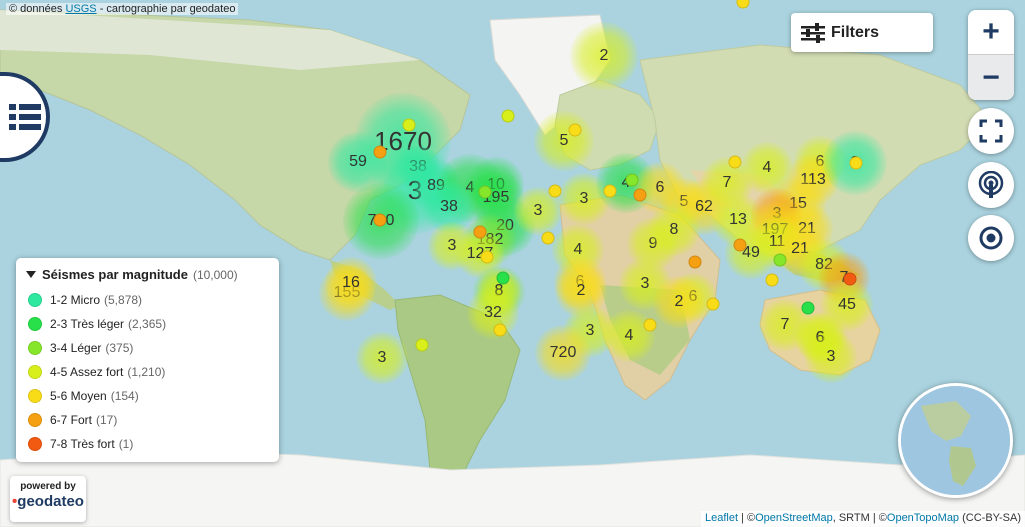 This screenshot has height=527, width=1025. I want to click on powered-by-badge: powered by •geodateo, so click(48, 499).